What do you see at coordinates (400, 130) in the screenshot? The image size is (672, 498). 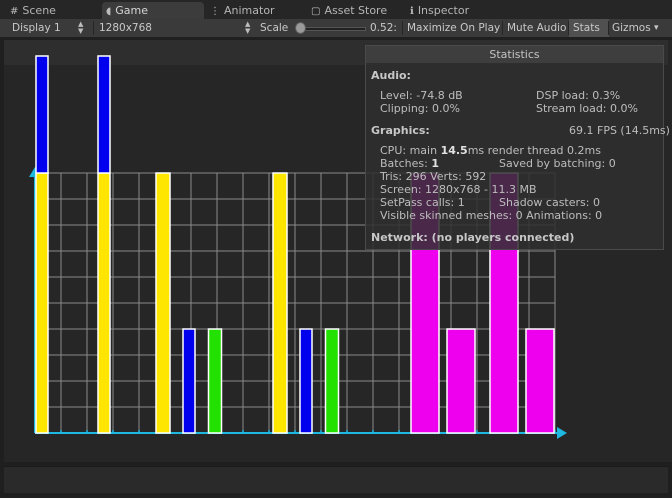 I see `graphics-header: Graphics:` at bounding box center [400, 130].